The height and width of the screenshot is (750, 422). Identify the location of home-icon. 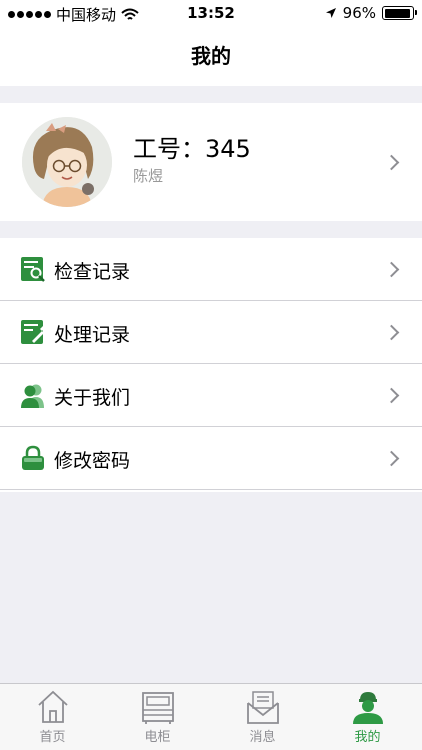
(53, 706).